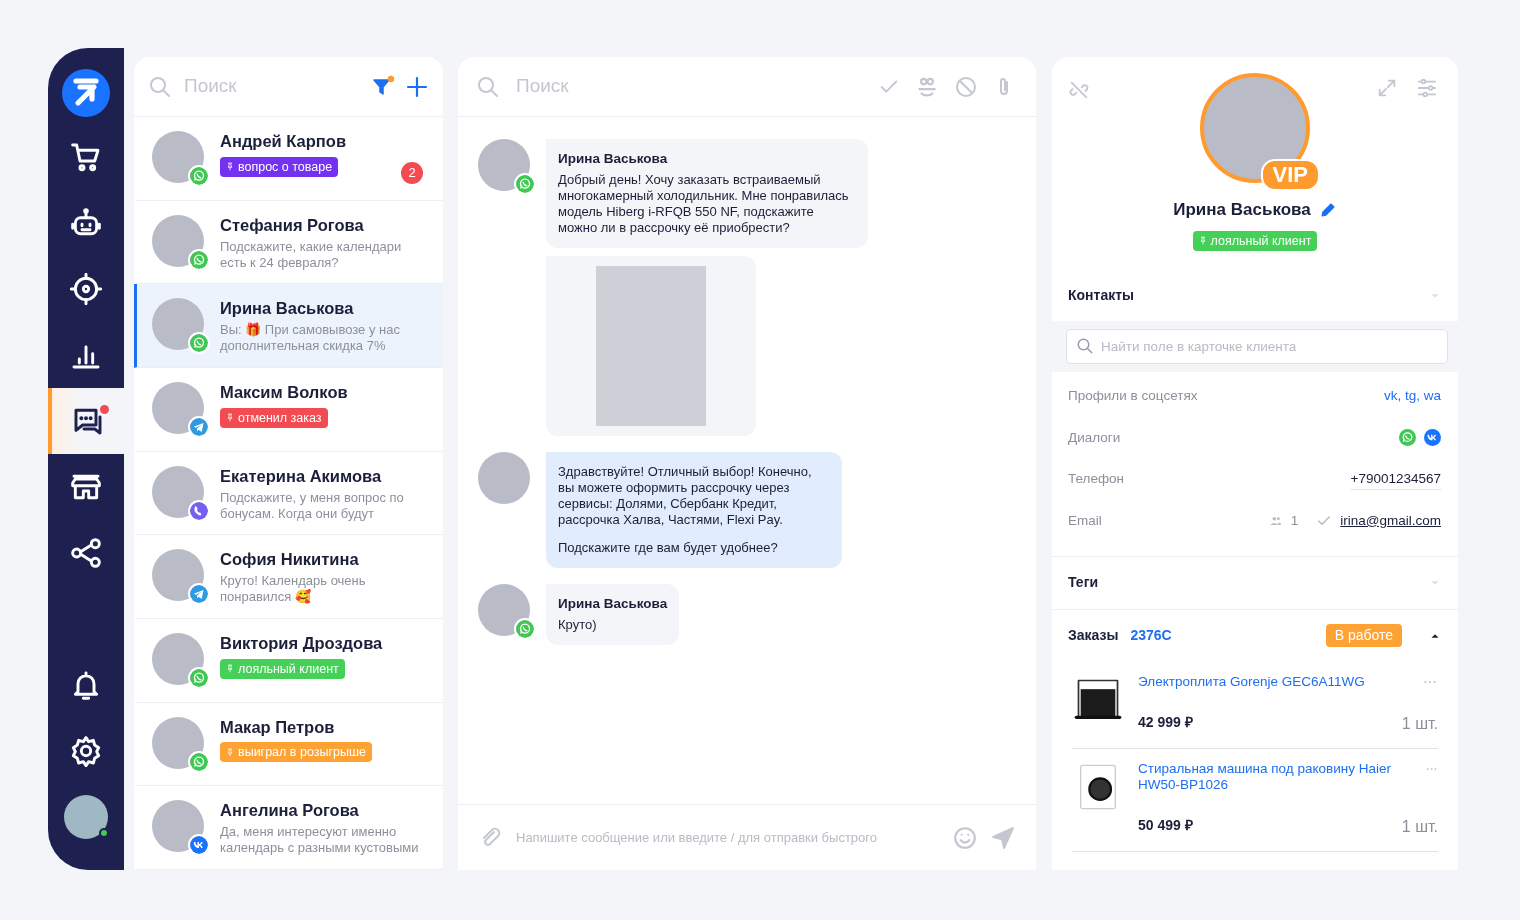  What do you see at coordinates (668, 548) in the screenshot?
I see `message-text: Подскажите где вам будет удобнее?` at bounding box center [668, 548].